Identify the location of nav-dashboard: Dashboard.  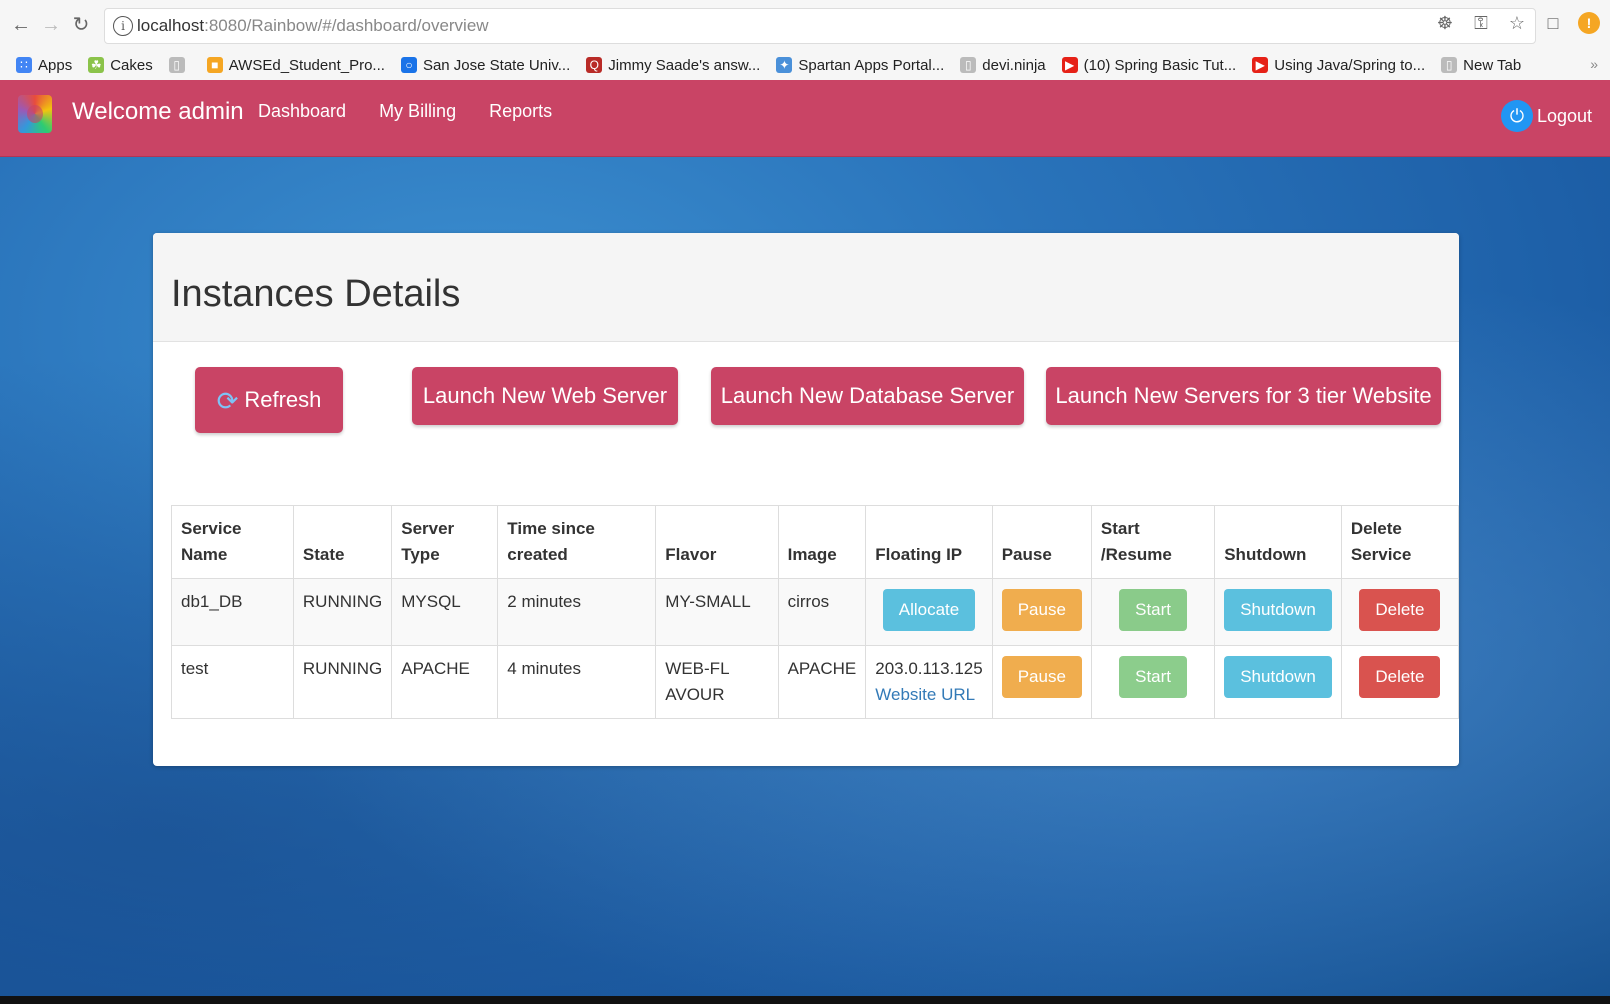
(302, 111).